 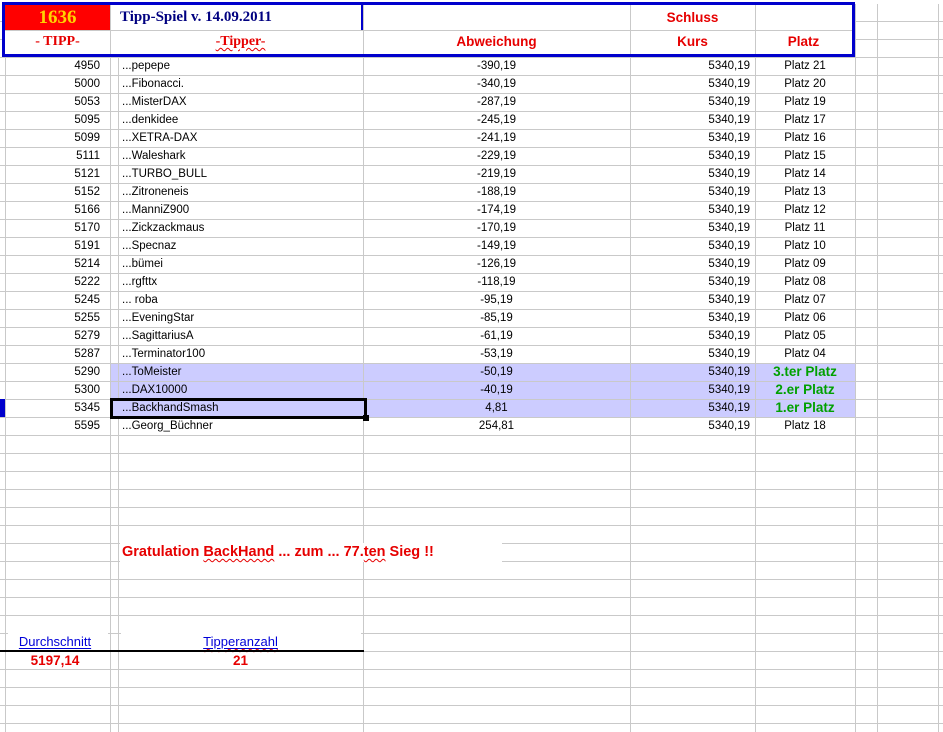 I want to click on tipp-cell: 5214, so click(x=50, y=264).